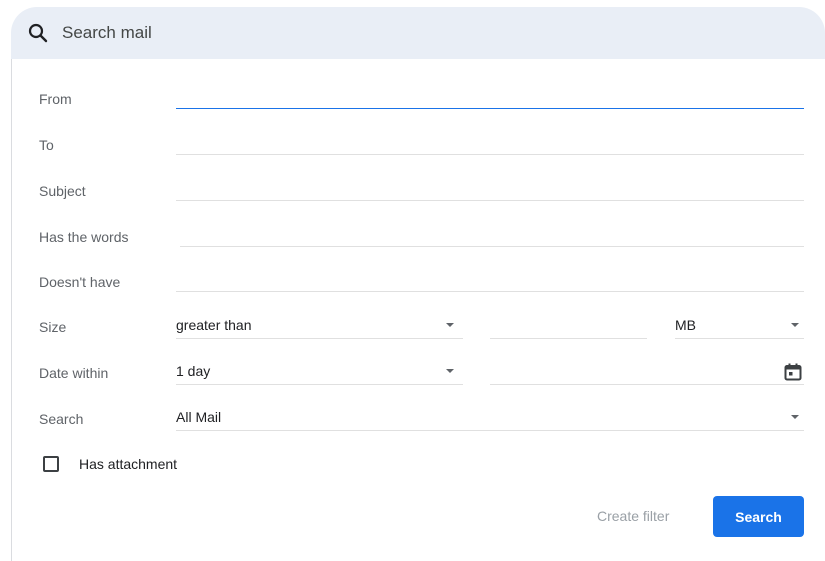 The width and height of the screenshot is (825, 561). Describe the element at coordinates (84, 237) in the screenshot. I see `has-words-label: Has the words` at that location.